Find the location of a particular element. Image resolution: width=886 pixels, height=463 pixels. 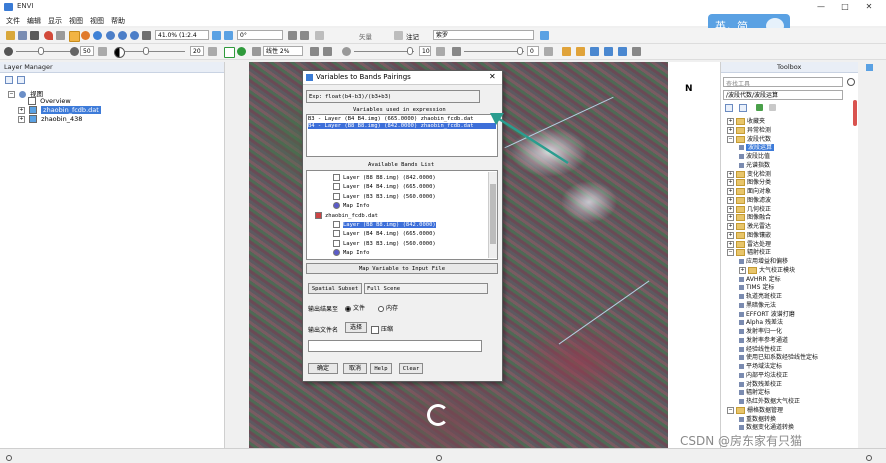

toolbox-folder: − 波段代数 is located at coordinates (749, 138).